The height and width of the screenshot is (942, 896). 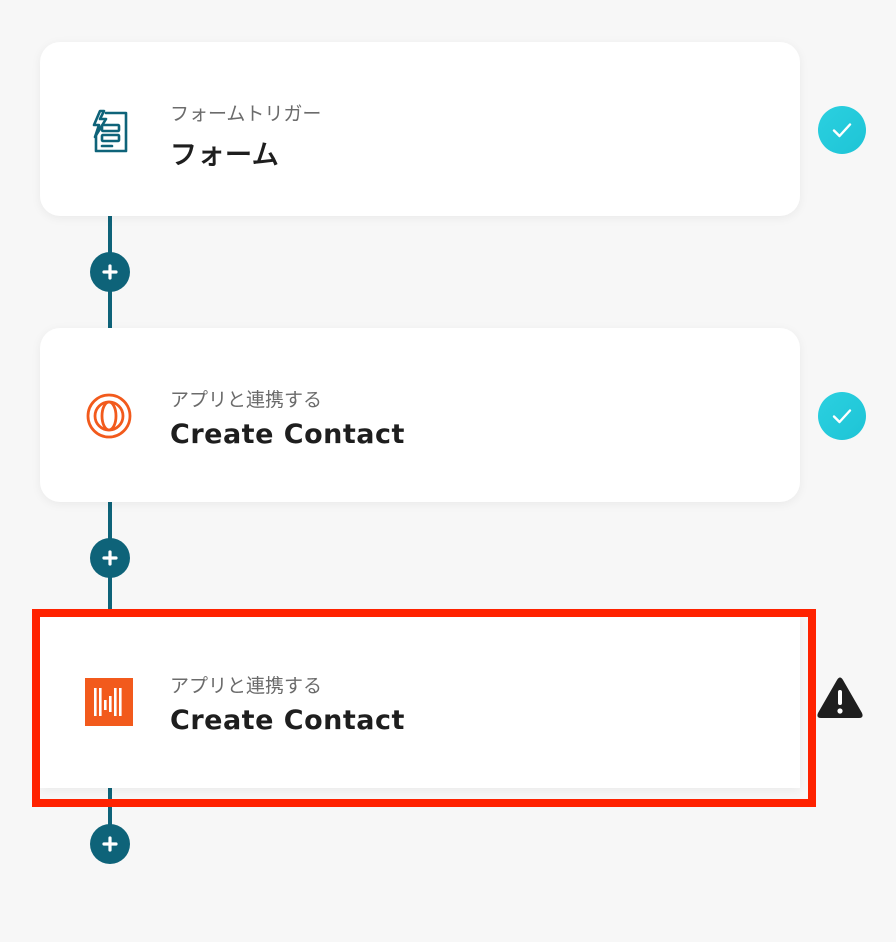 What do you see at coordinates (109, 702) in the screenshot?
I see `orange-bars-app-icon` at bounding box center [109, 702].